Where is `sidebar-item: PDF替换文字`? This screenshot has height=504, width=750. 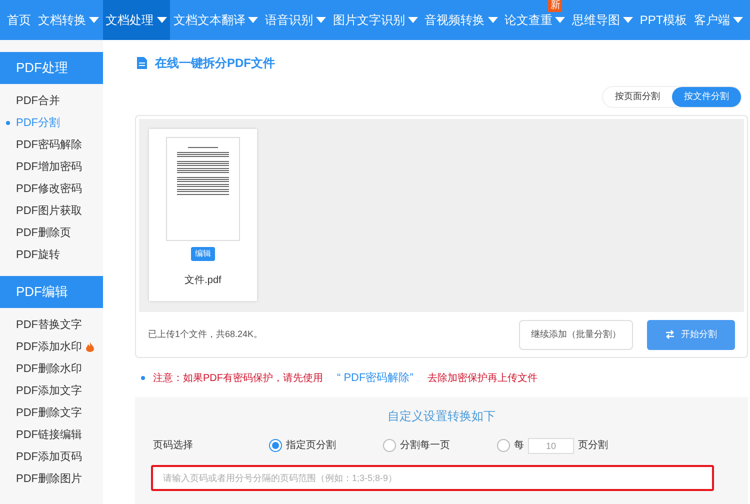
sidebar-item: PDF替换文字 is located at coordinates (51, 325).